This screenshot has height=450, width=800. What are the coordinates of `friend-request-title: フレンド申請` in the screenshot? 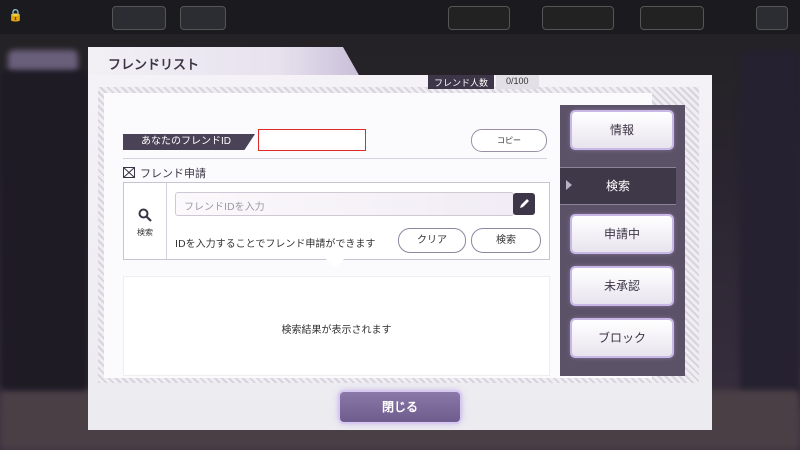 It's located at (164, 173).